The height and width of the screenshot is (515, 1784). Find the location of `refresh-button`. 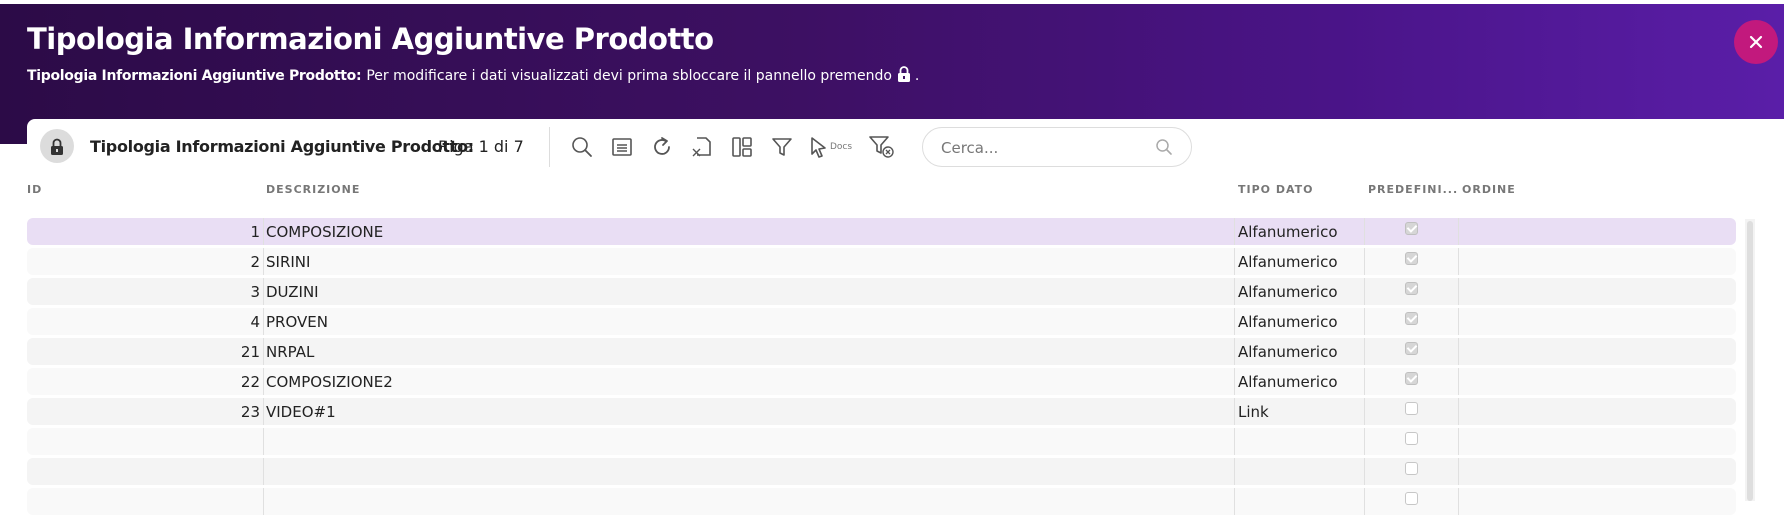

refresh-button is located at coordinates (662, 147).